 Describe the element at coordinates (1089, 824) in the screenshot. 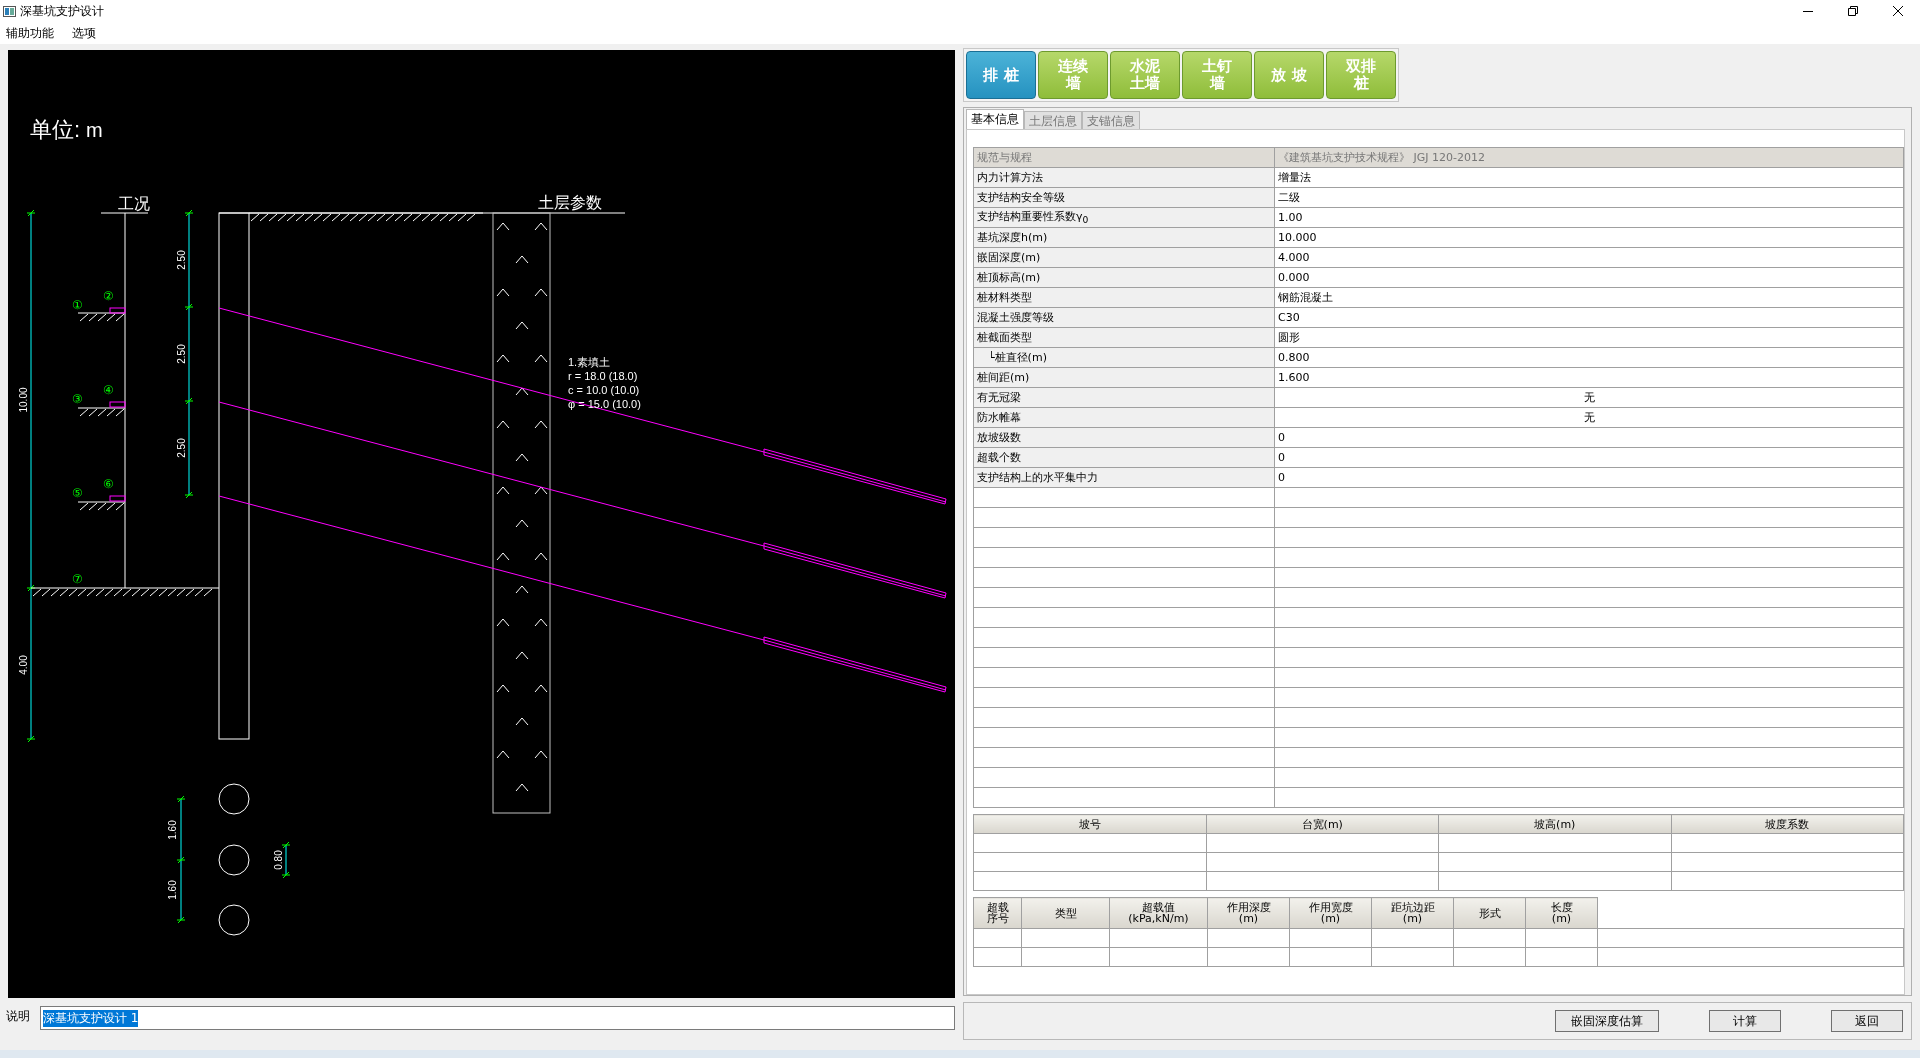

I see `column-header: 坡号` at that location.